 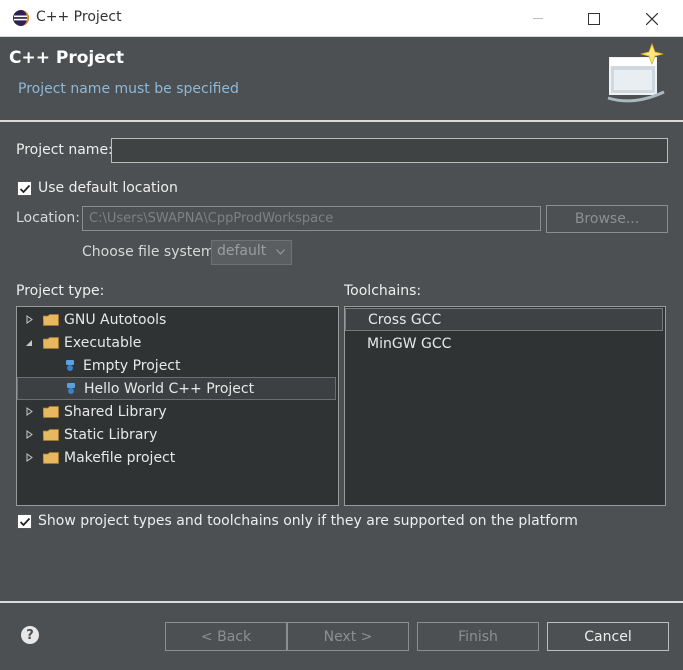 I want to click on tree-item-static-library: Static Library, so click(x=179, y=434).